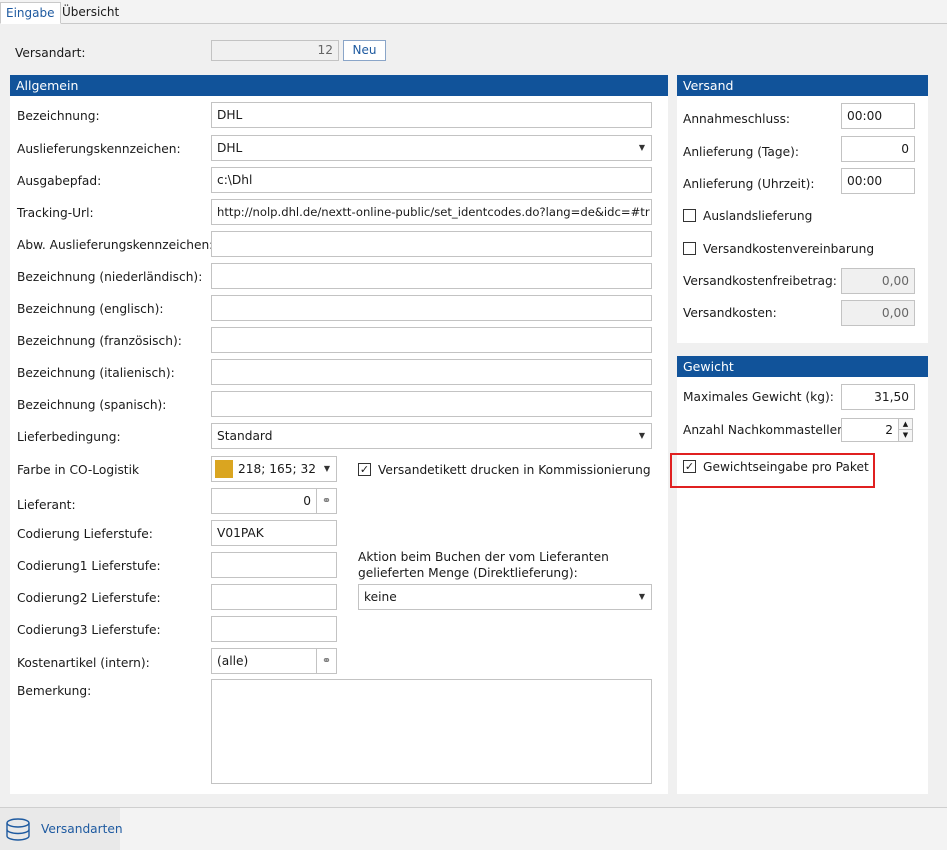 This screenshot has width=947, height=850. I want to click on footer-bar: Versandarten, so click(473, 828).